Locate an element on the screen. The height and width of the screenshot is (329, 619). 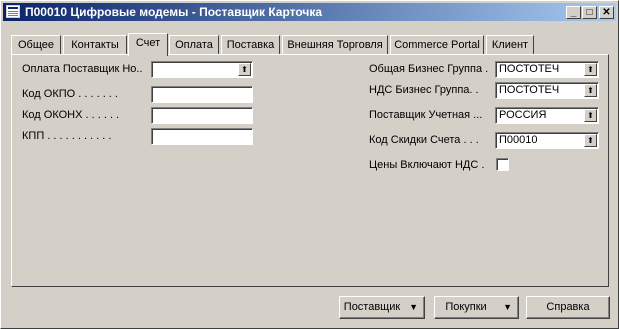
invoice-disc-code-label: Код Скидки Счета . . . is located at coordinates (424, 140).